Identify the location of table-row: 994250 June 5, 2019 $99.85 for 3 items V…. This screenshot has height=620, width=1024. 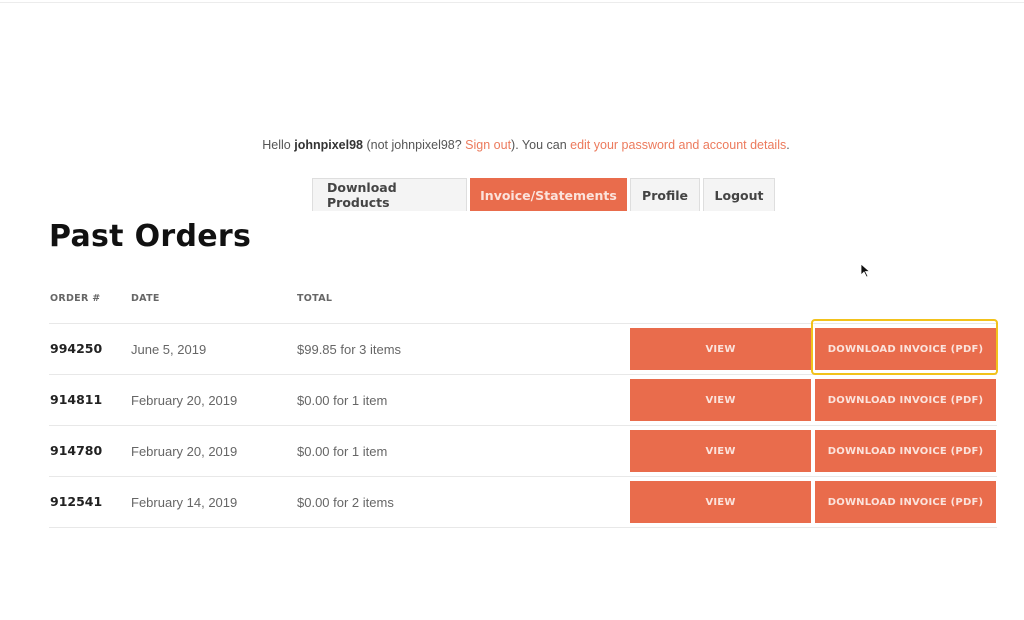
(512, 349).